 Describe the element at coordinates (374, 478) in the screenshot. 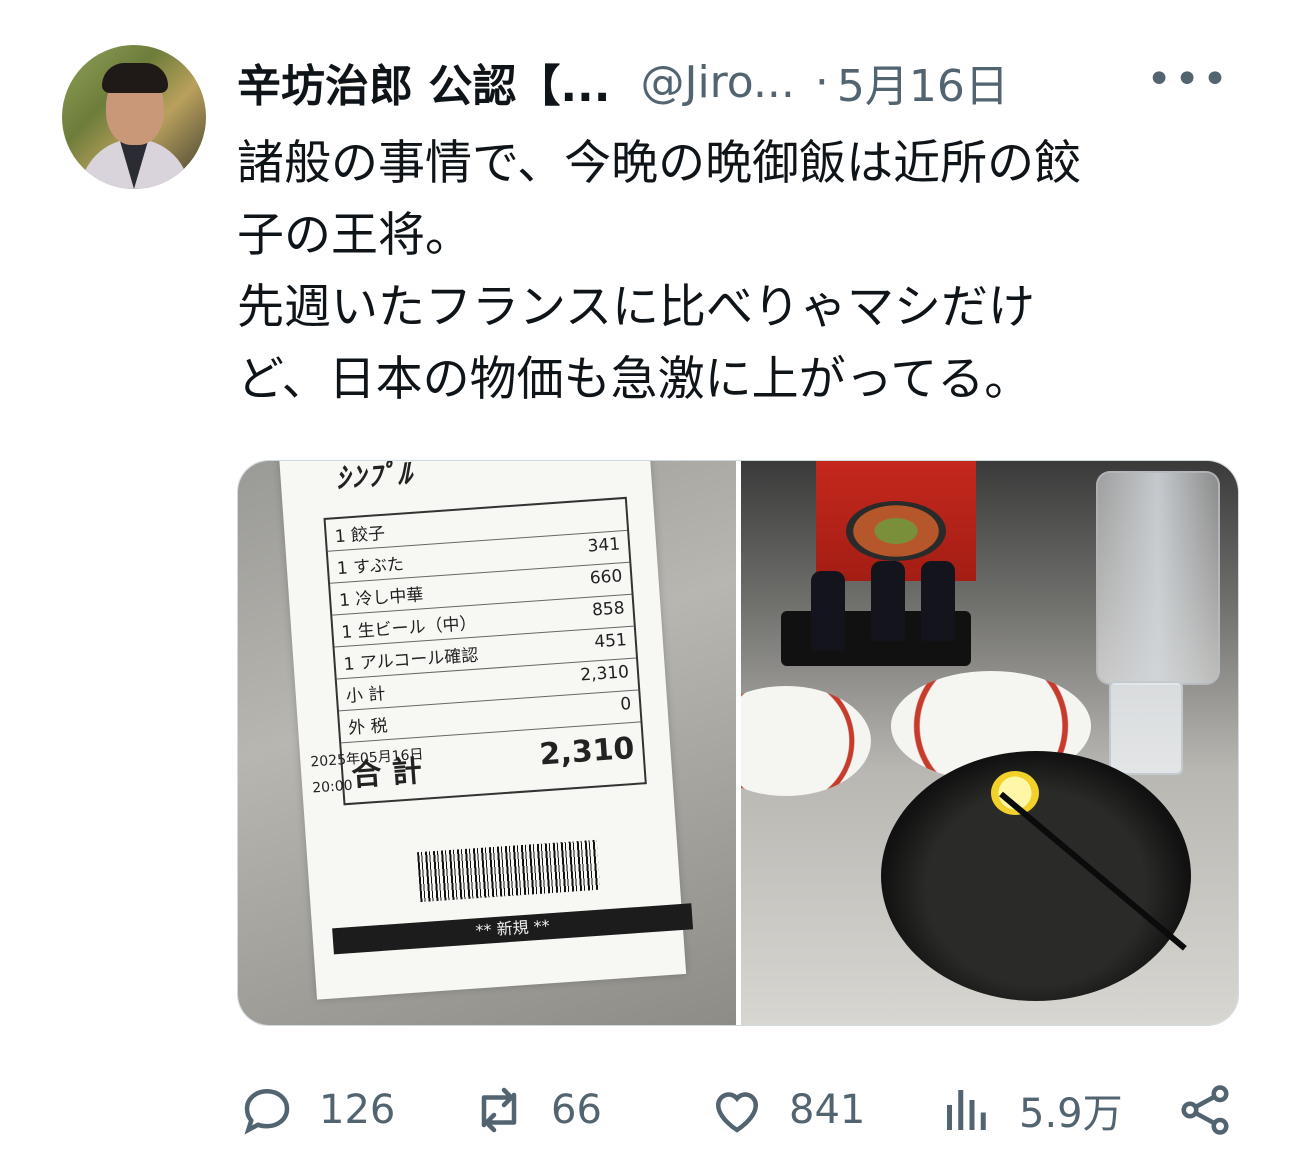

I see `receipt-logo: ｼﾝﾌﾟﾙ` at that location.